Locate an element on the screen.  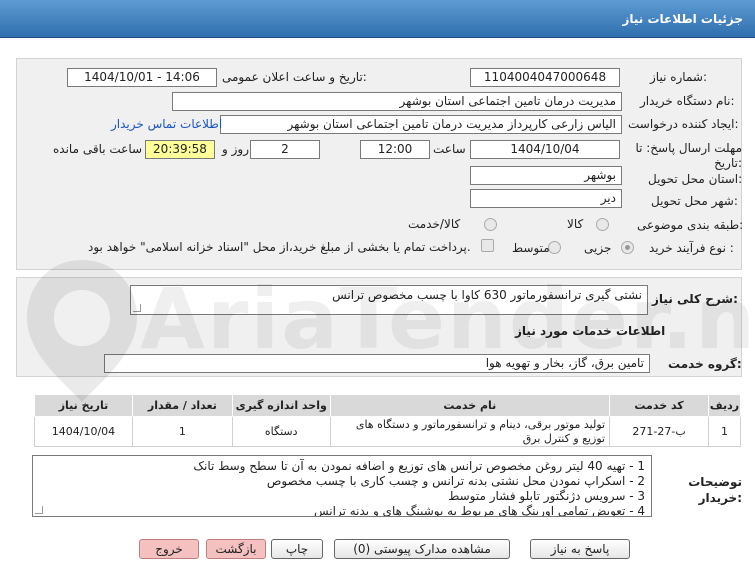
city-label: شهر محل تحویل: is located at coordinates (694, 201).